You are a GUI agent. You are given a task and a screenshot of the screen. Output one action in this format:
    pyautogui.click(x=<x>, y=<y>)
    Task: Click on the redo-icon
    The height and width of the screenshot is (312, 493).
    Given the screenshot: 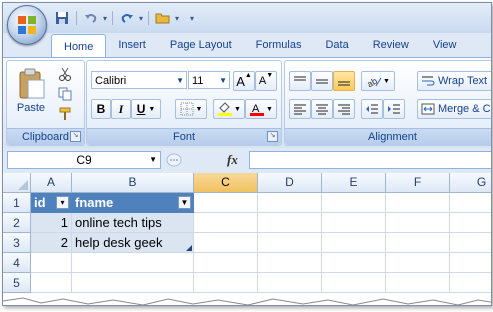 What is the action you would take?
    pyautogui.click(x=127, y=18)
    